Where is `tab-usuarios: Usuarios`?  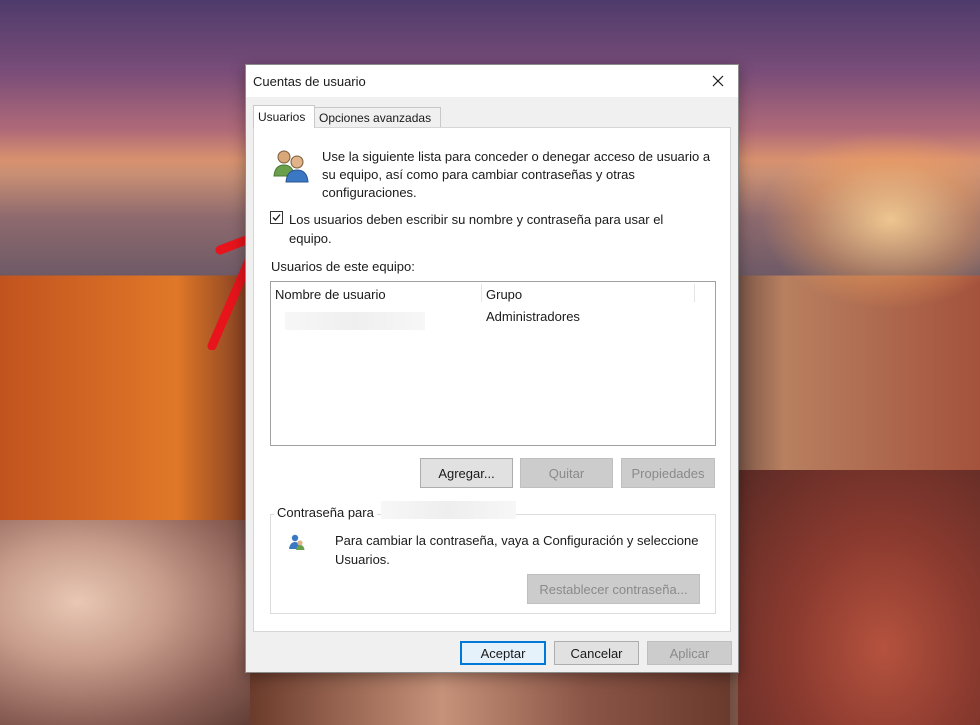 tab-usuarios: Usuarios is located at coordinates (284, 116).